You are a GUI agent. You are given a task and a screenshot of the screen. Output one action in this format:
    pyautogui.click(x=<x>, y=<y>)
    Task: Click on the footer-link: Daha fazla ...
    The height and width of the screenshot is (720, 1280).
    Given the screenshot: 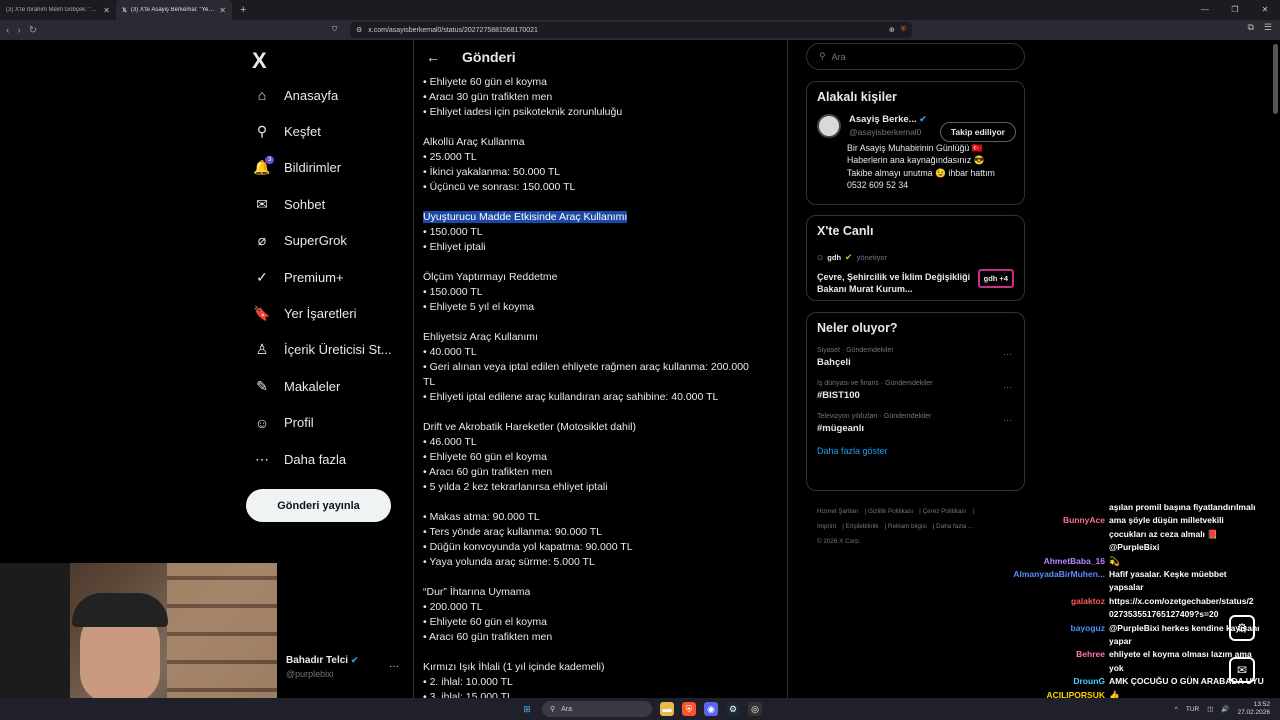 What is the action you would take?
    pyautogui.click(x=954, y=526)
    